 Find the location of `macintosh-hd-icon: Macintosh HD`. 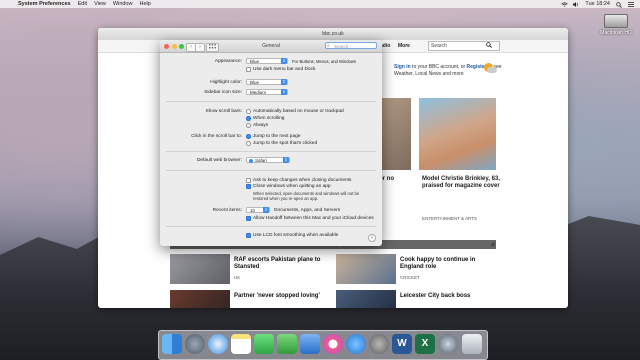

macintosh-hd-icon: Macintosh HD is located at coordinates (616, 25).